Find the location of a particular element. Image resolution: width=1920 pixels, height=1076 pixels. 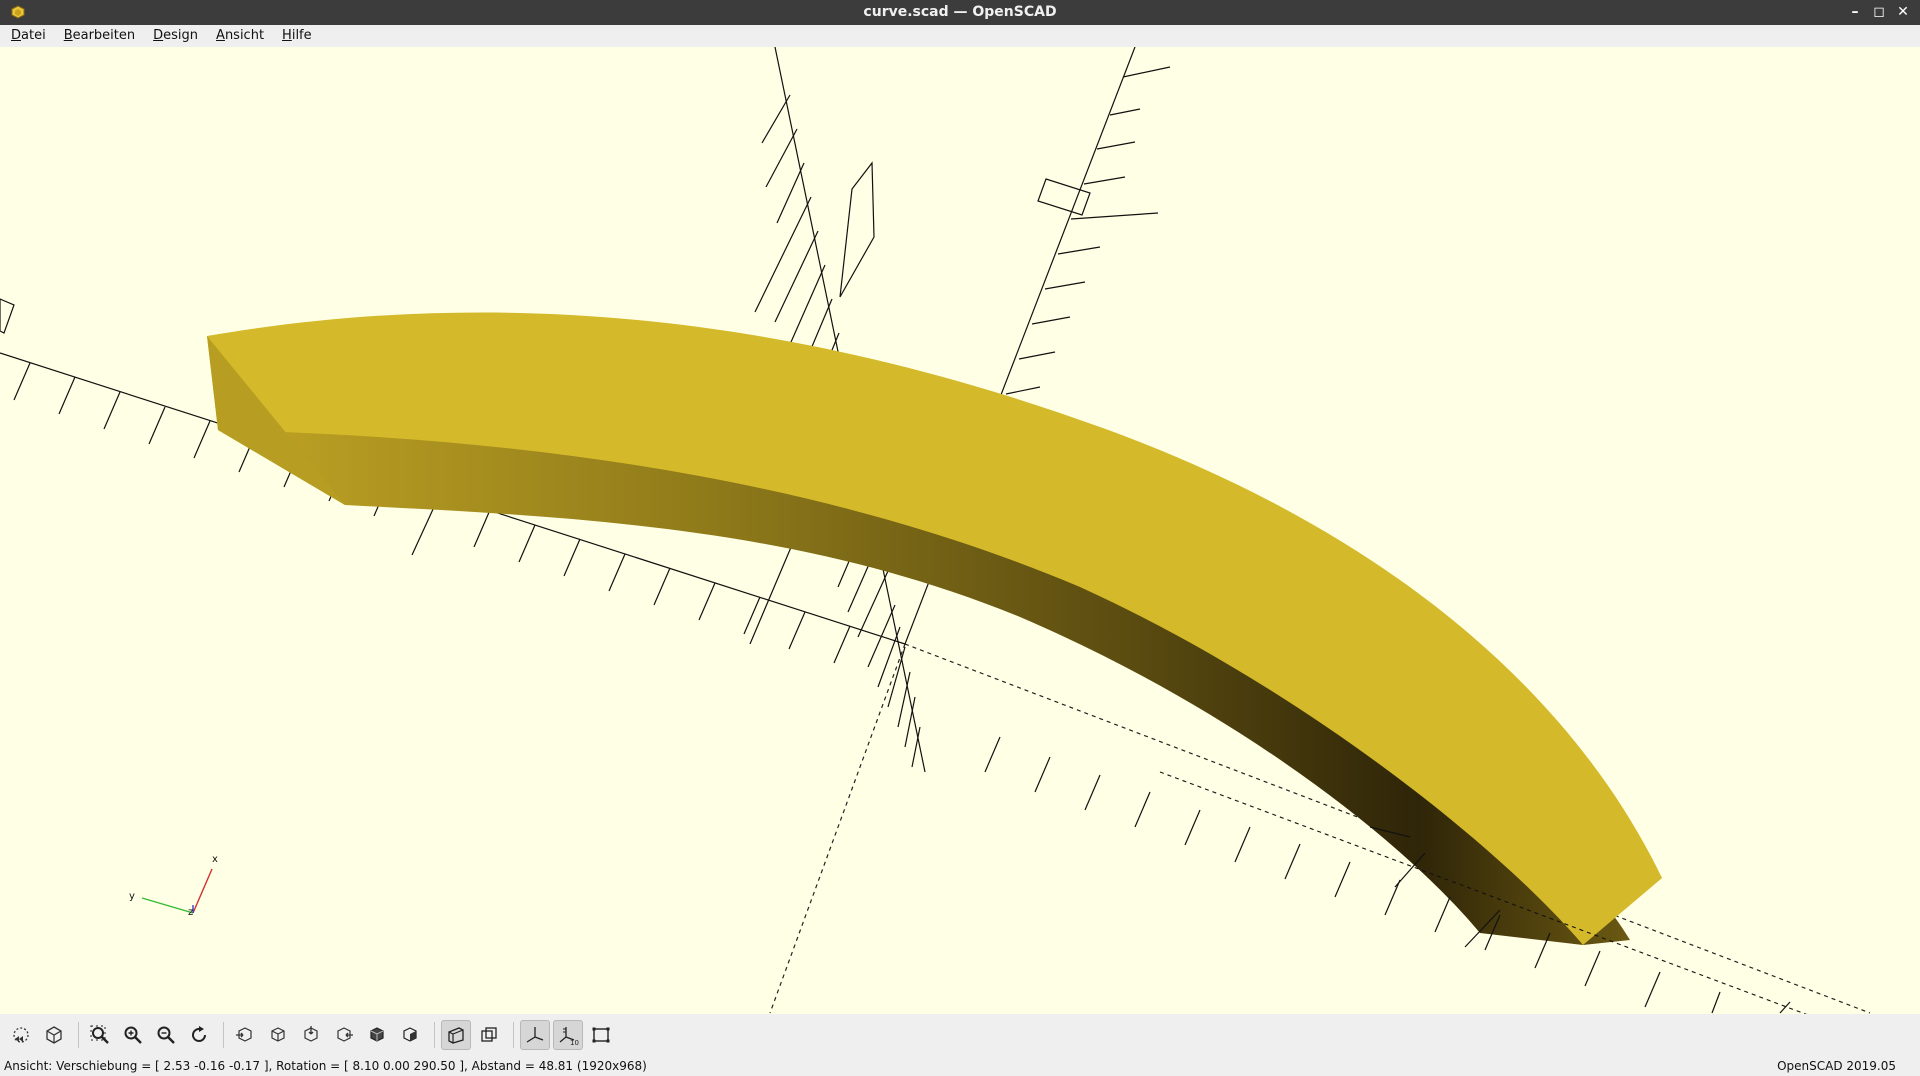

view-left-icon is located at coordinates (345, 1034).